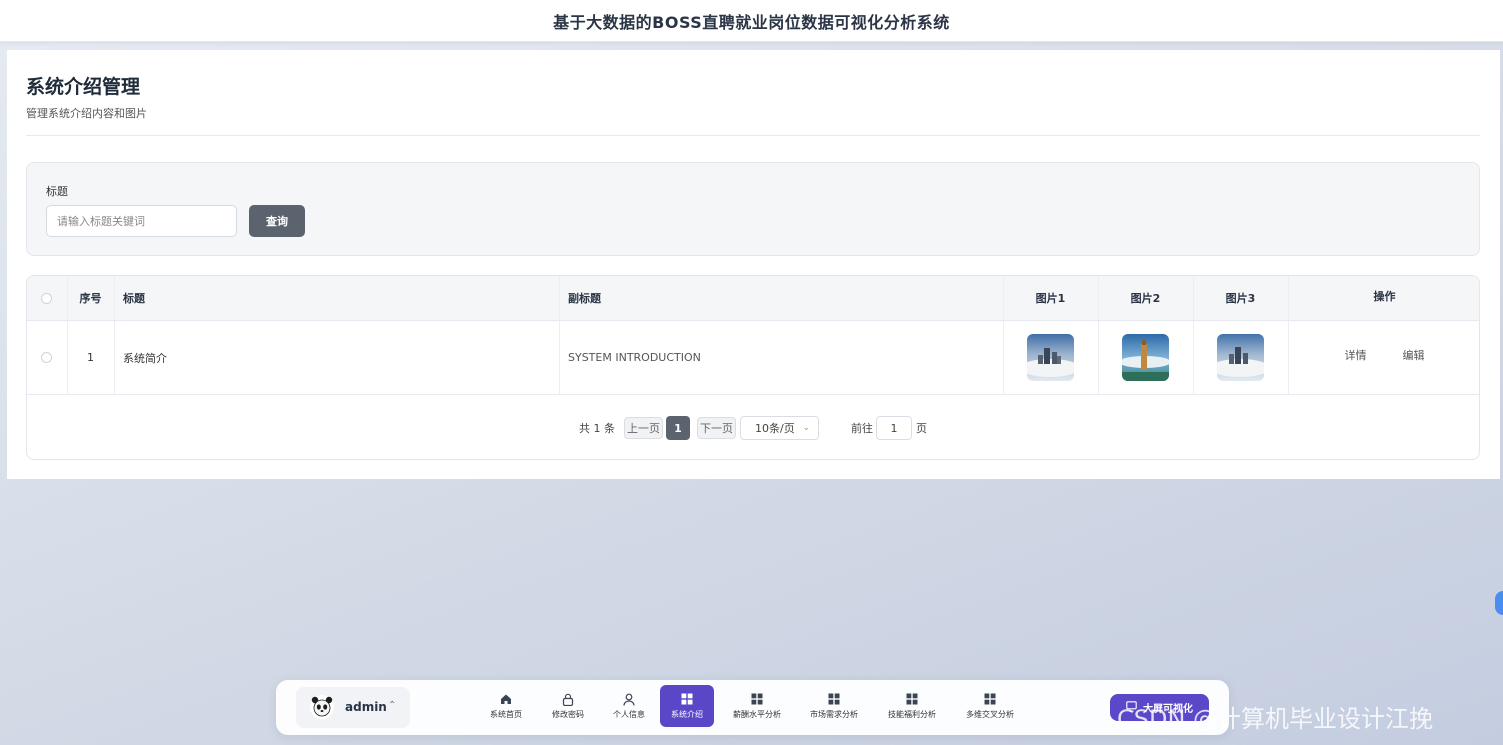 The height and width of the screenshot is (745, 1503). What do you see at coordinates (1384, 296) in the screenshot?
I see `column-header-actions: 操作` at bounding box center [1384, 296].